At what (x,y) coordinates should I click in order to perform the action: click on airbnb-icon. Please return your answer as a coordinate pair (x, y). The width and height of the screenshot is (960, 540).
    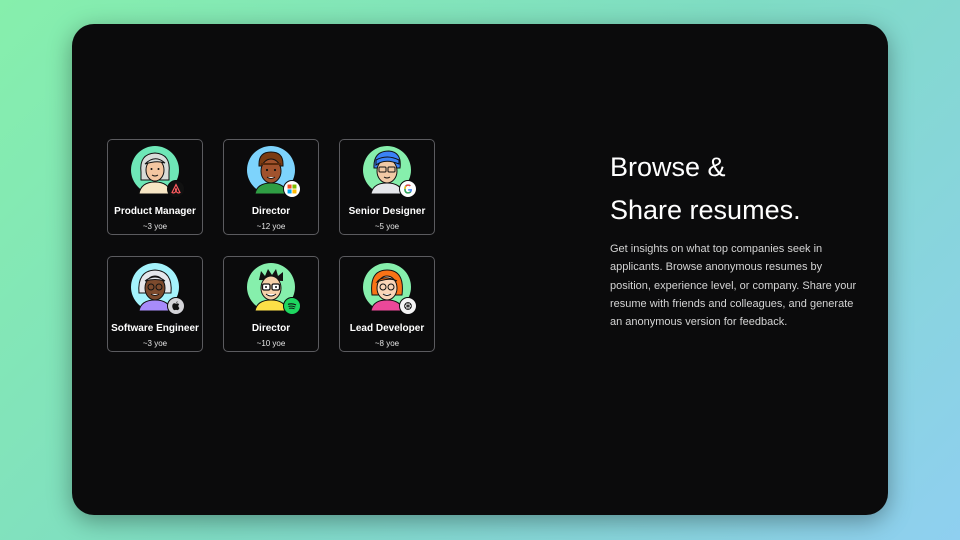
    Looking at the image, I should click on (176, 189).